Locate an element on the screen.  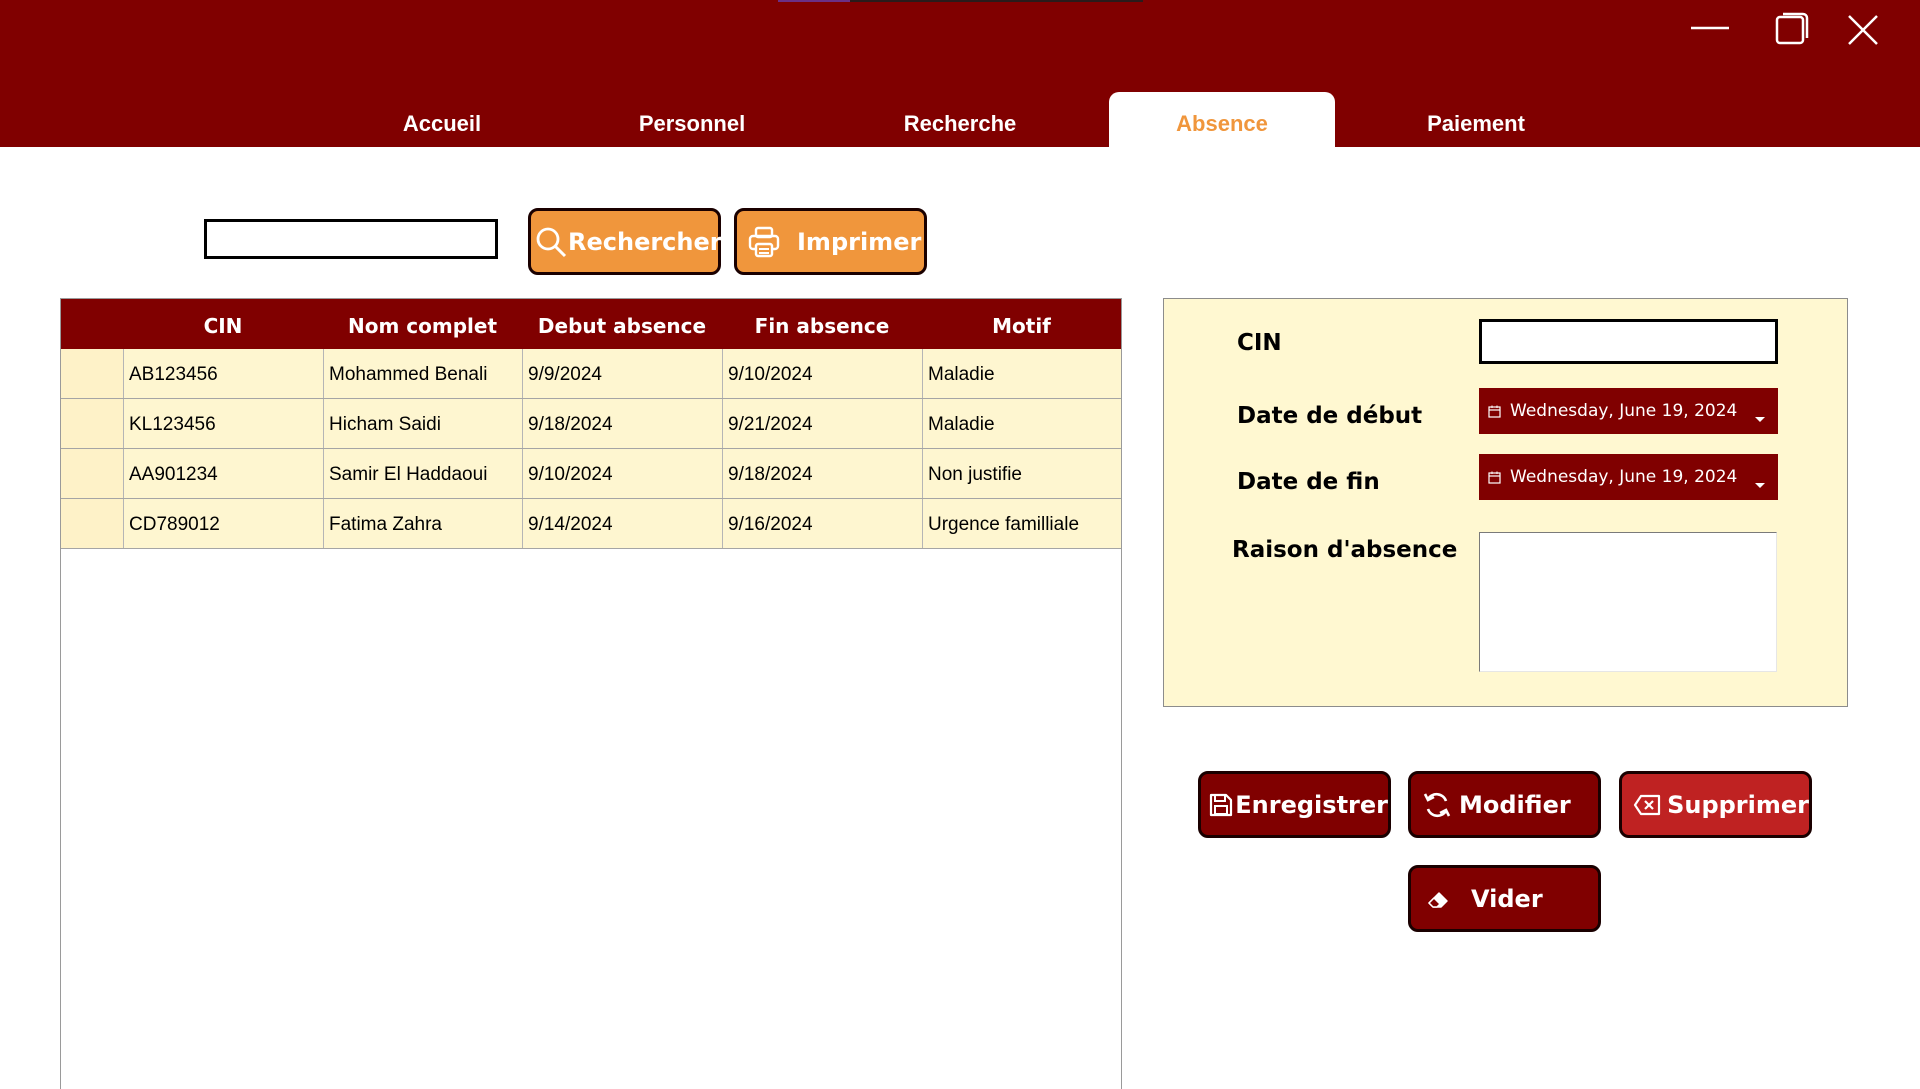
cell-debut-absence: 9/18/2024 is located at coordinates (622, 423).